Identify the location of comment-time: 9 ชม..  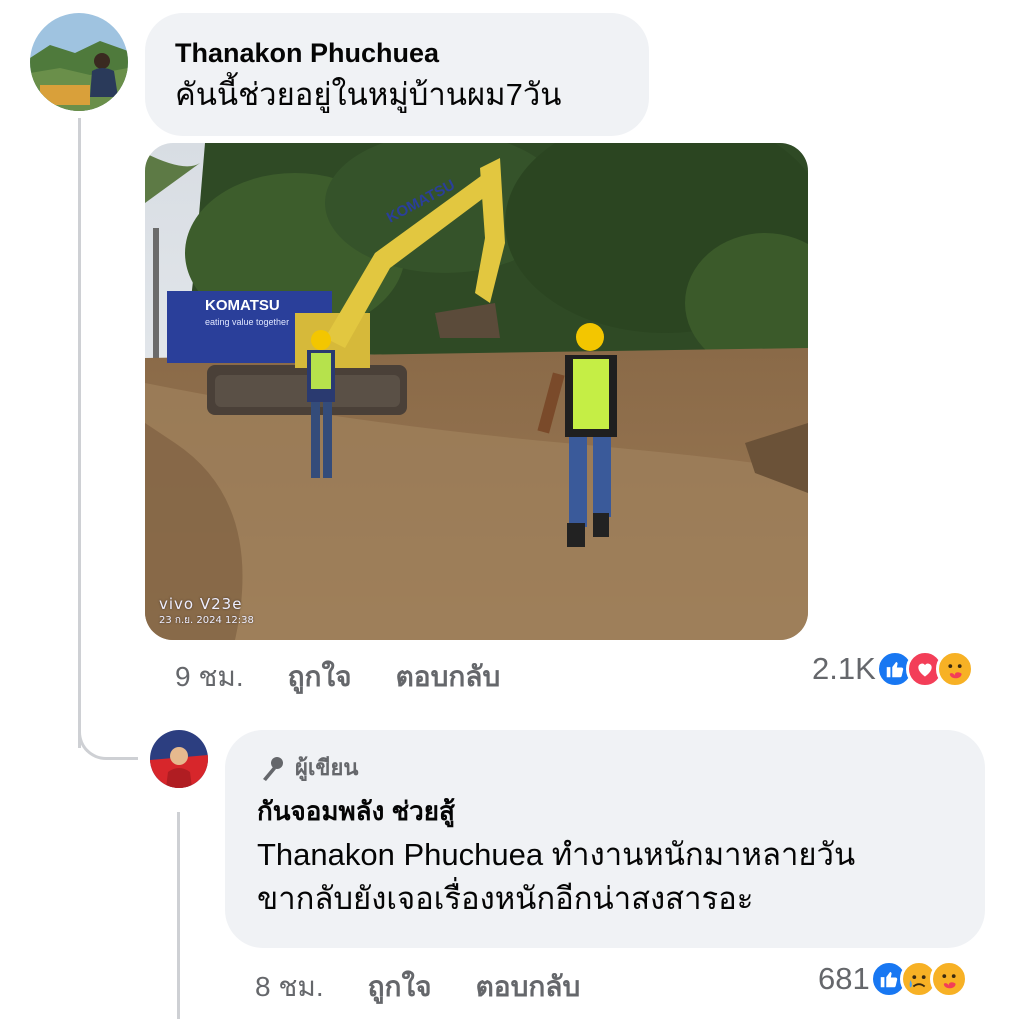
(209, 677).